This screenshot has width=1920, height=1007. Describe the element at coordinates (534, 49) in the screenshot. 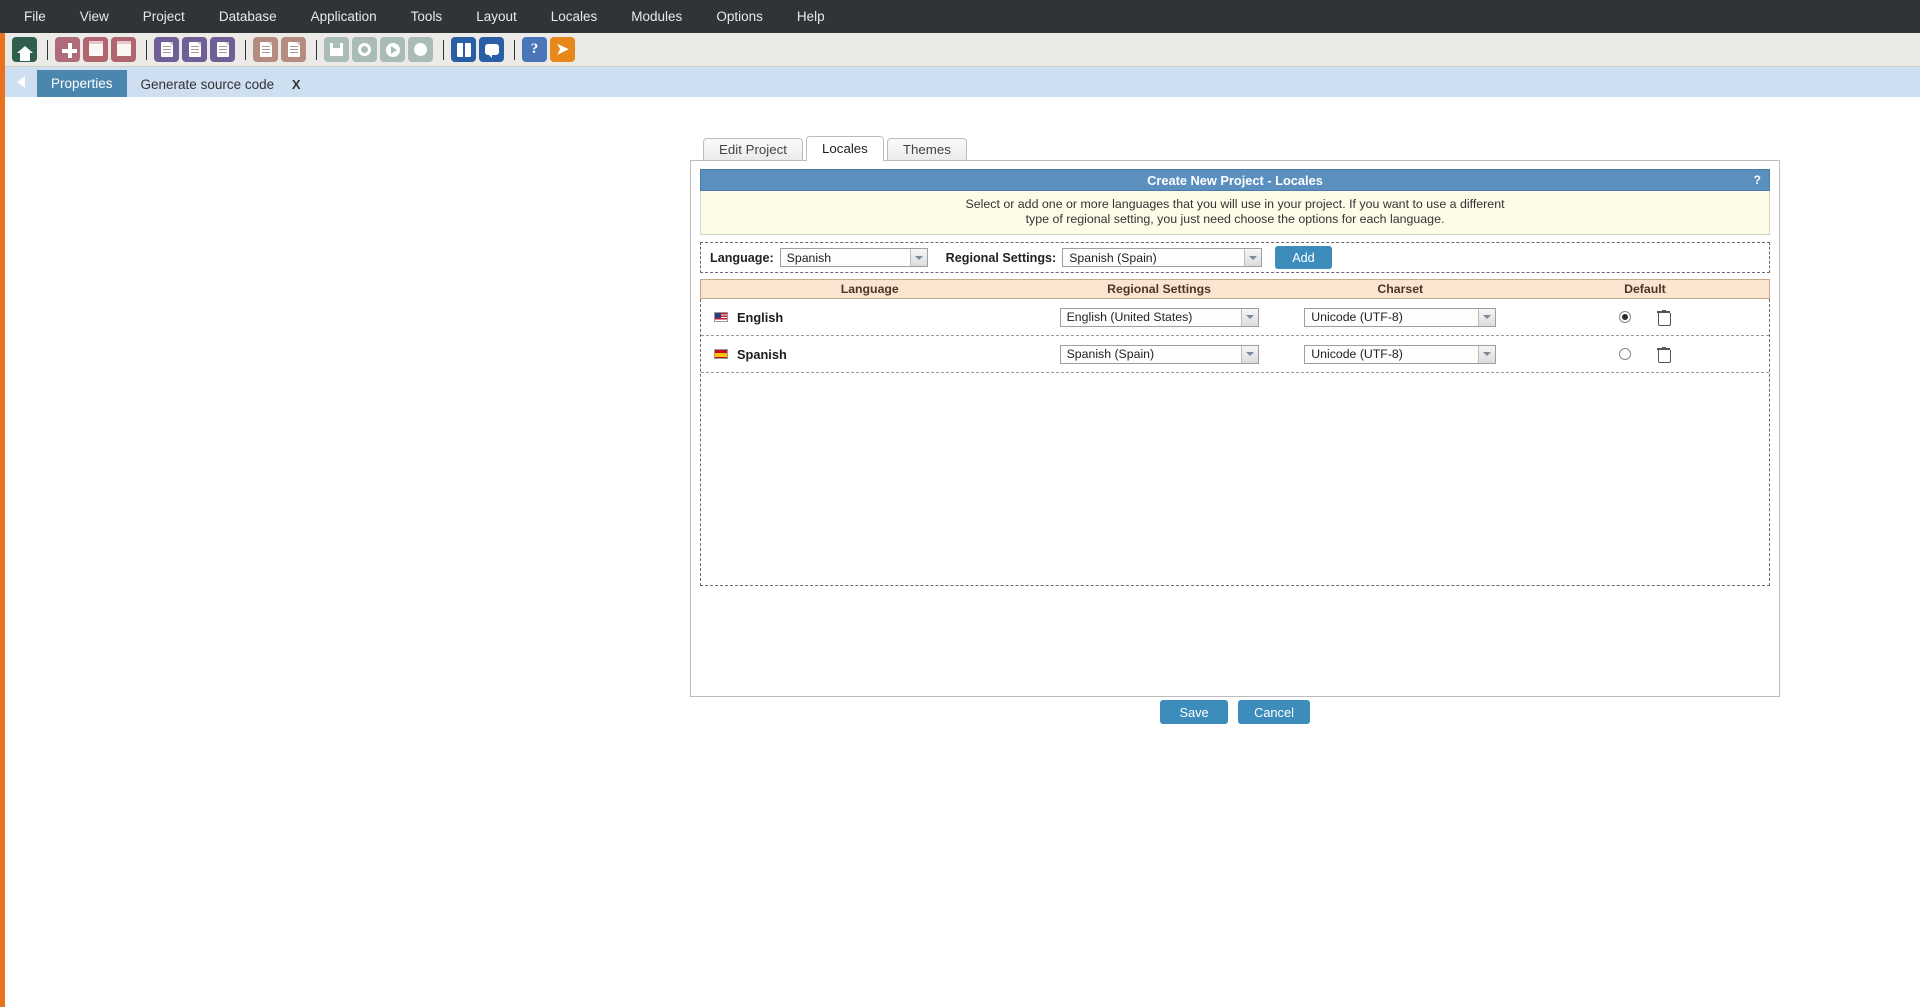

I see `help-icon: ?` at that location.